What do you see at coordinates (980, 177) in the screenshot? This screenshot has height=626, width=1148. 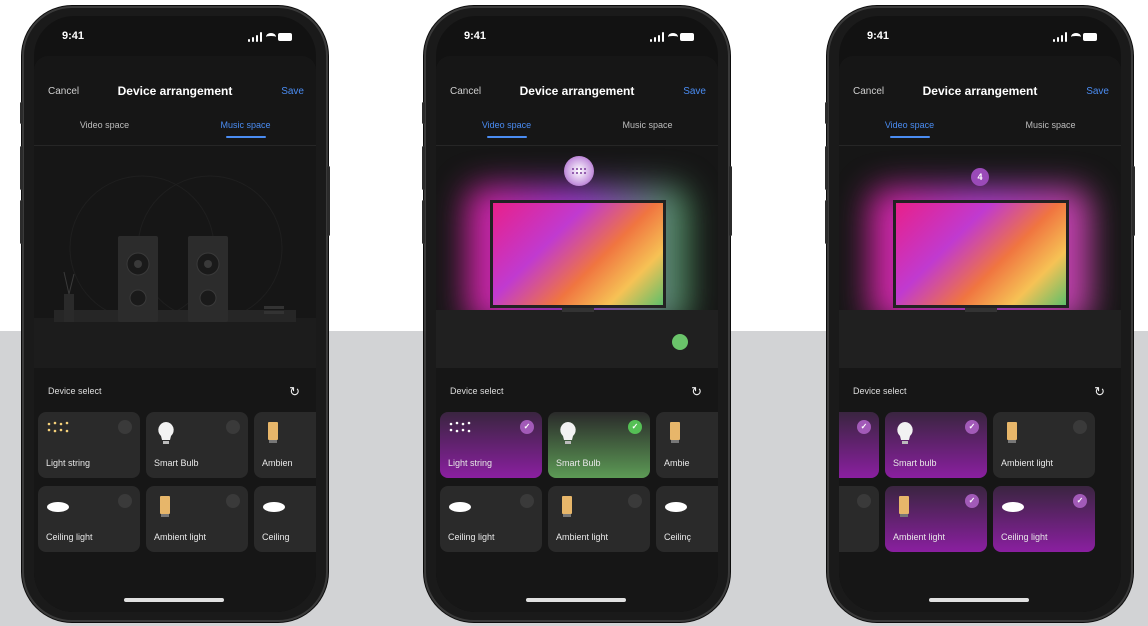 I see `device-count-badge: 4` at bounding box center [980, 177].